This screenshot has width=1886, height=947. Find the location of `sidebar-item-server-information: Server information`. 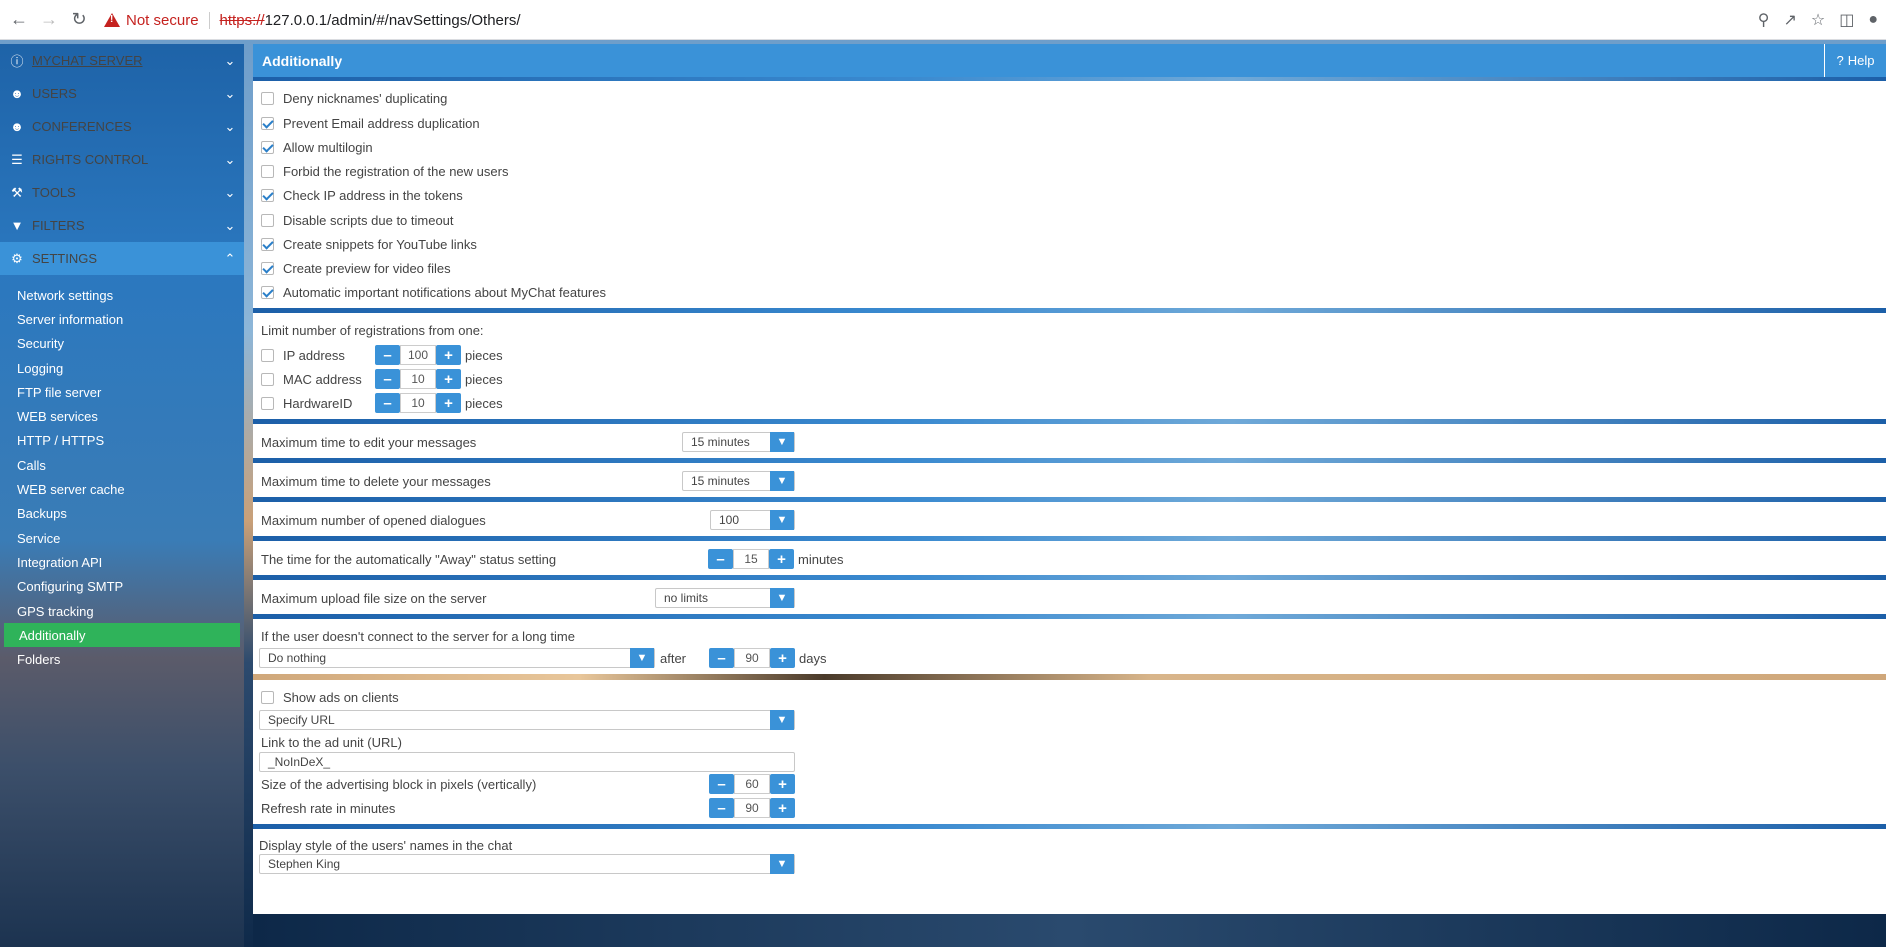

sidebar-item-server-information: Server information is located at coordinates (122, 319).